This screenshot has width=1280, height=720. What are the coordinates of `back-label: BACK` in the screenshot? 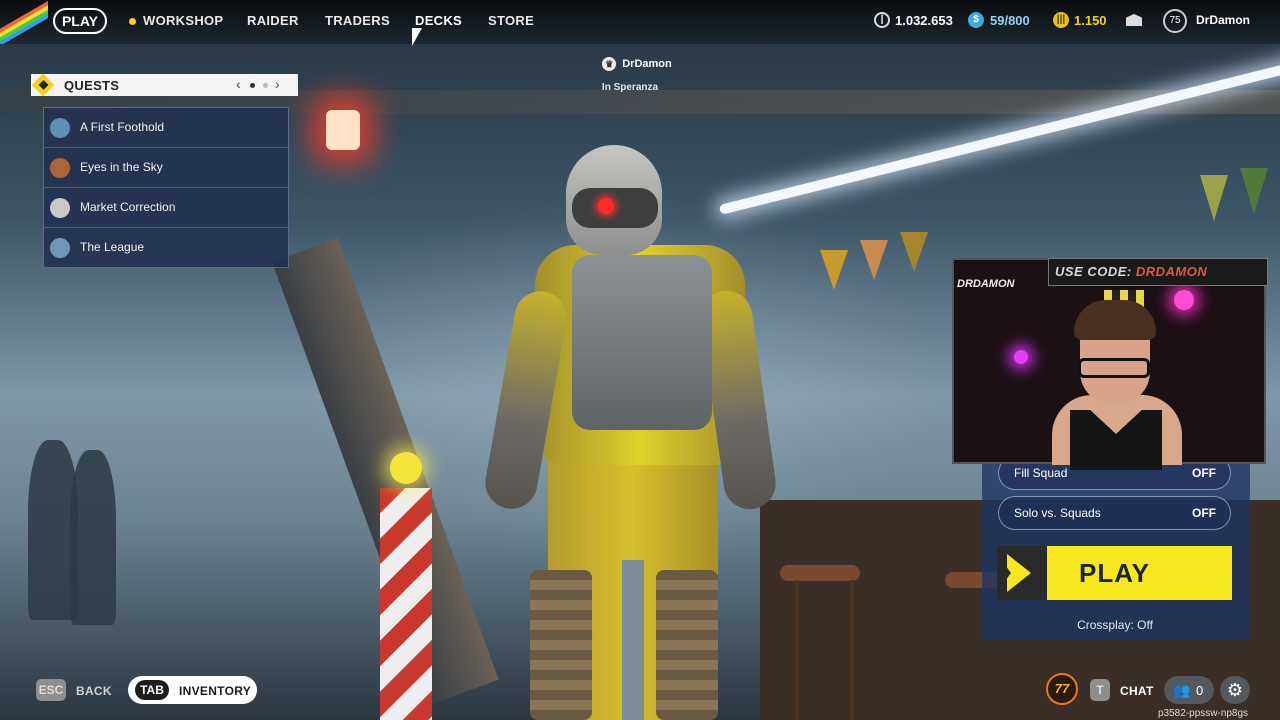 It's located at (94, 691).